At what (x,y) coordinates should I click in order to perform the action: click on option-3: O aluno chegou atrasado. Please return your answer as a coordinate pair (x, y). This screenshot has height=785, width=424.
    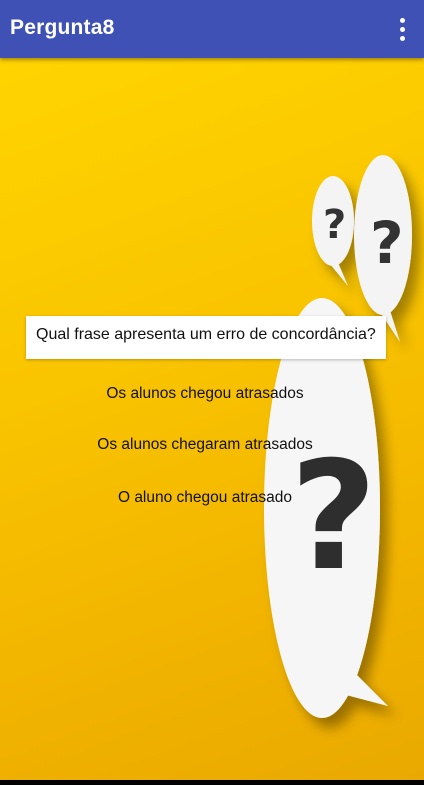
    Looking at the image, I should click on (205, 498).